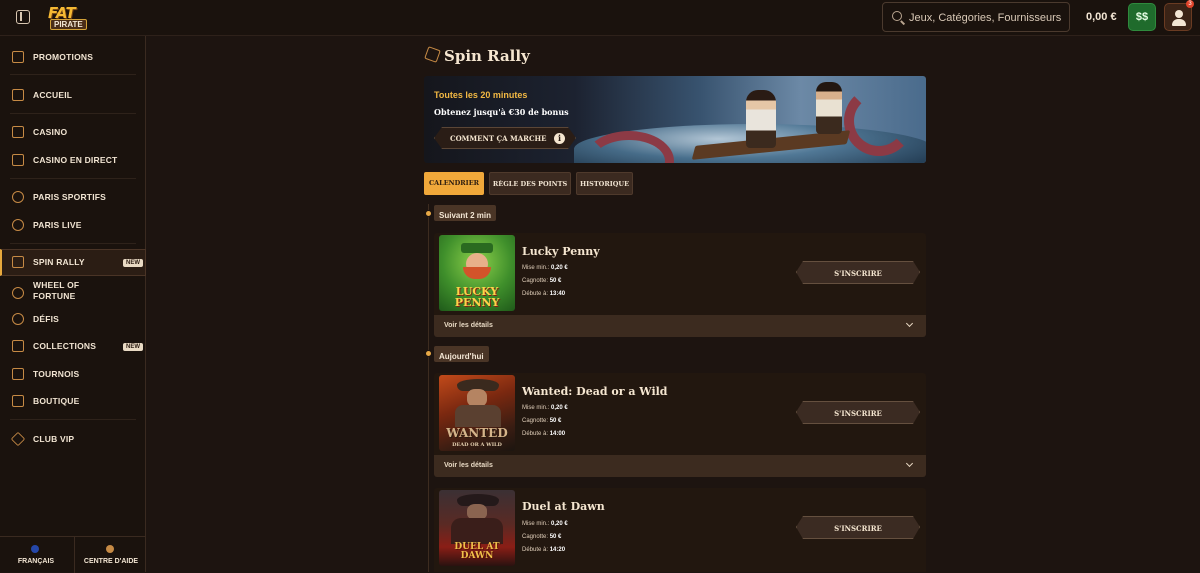  What do you see at coordinates (73, 226) in the screenshot?
I see `sidebar-item-paris-live: PARIS LIVE` at bounding box center [73, 226].